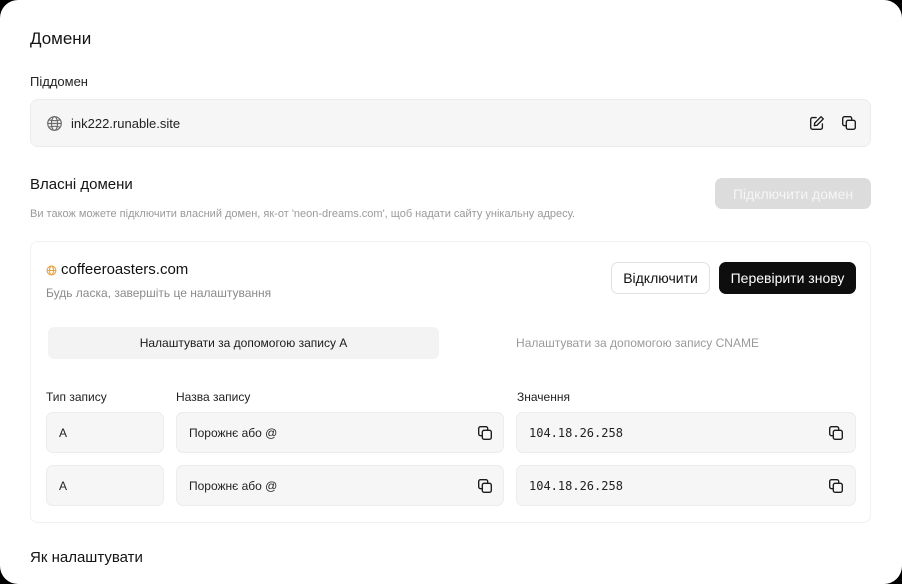 This screenshot has width=902, height=584. Describe the element at coordinates (543, 397) in the screenshot. I see `column-header-value: Значення` at that location.